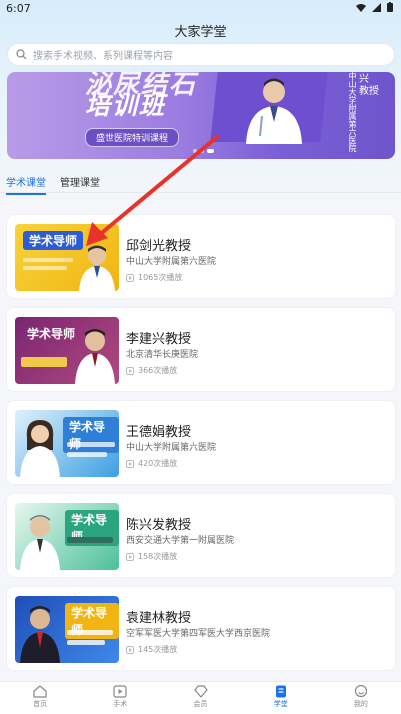 The height and width of the screenshot is (714, 401). I want to click on banner-side-title: 兴 教授, so click(369, 85).